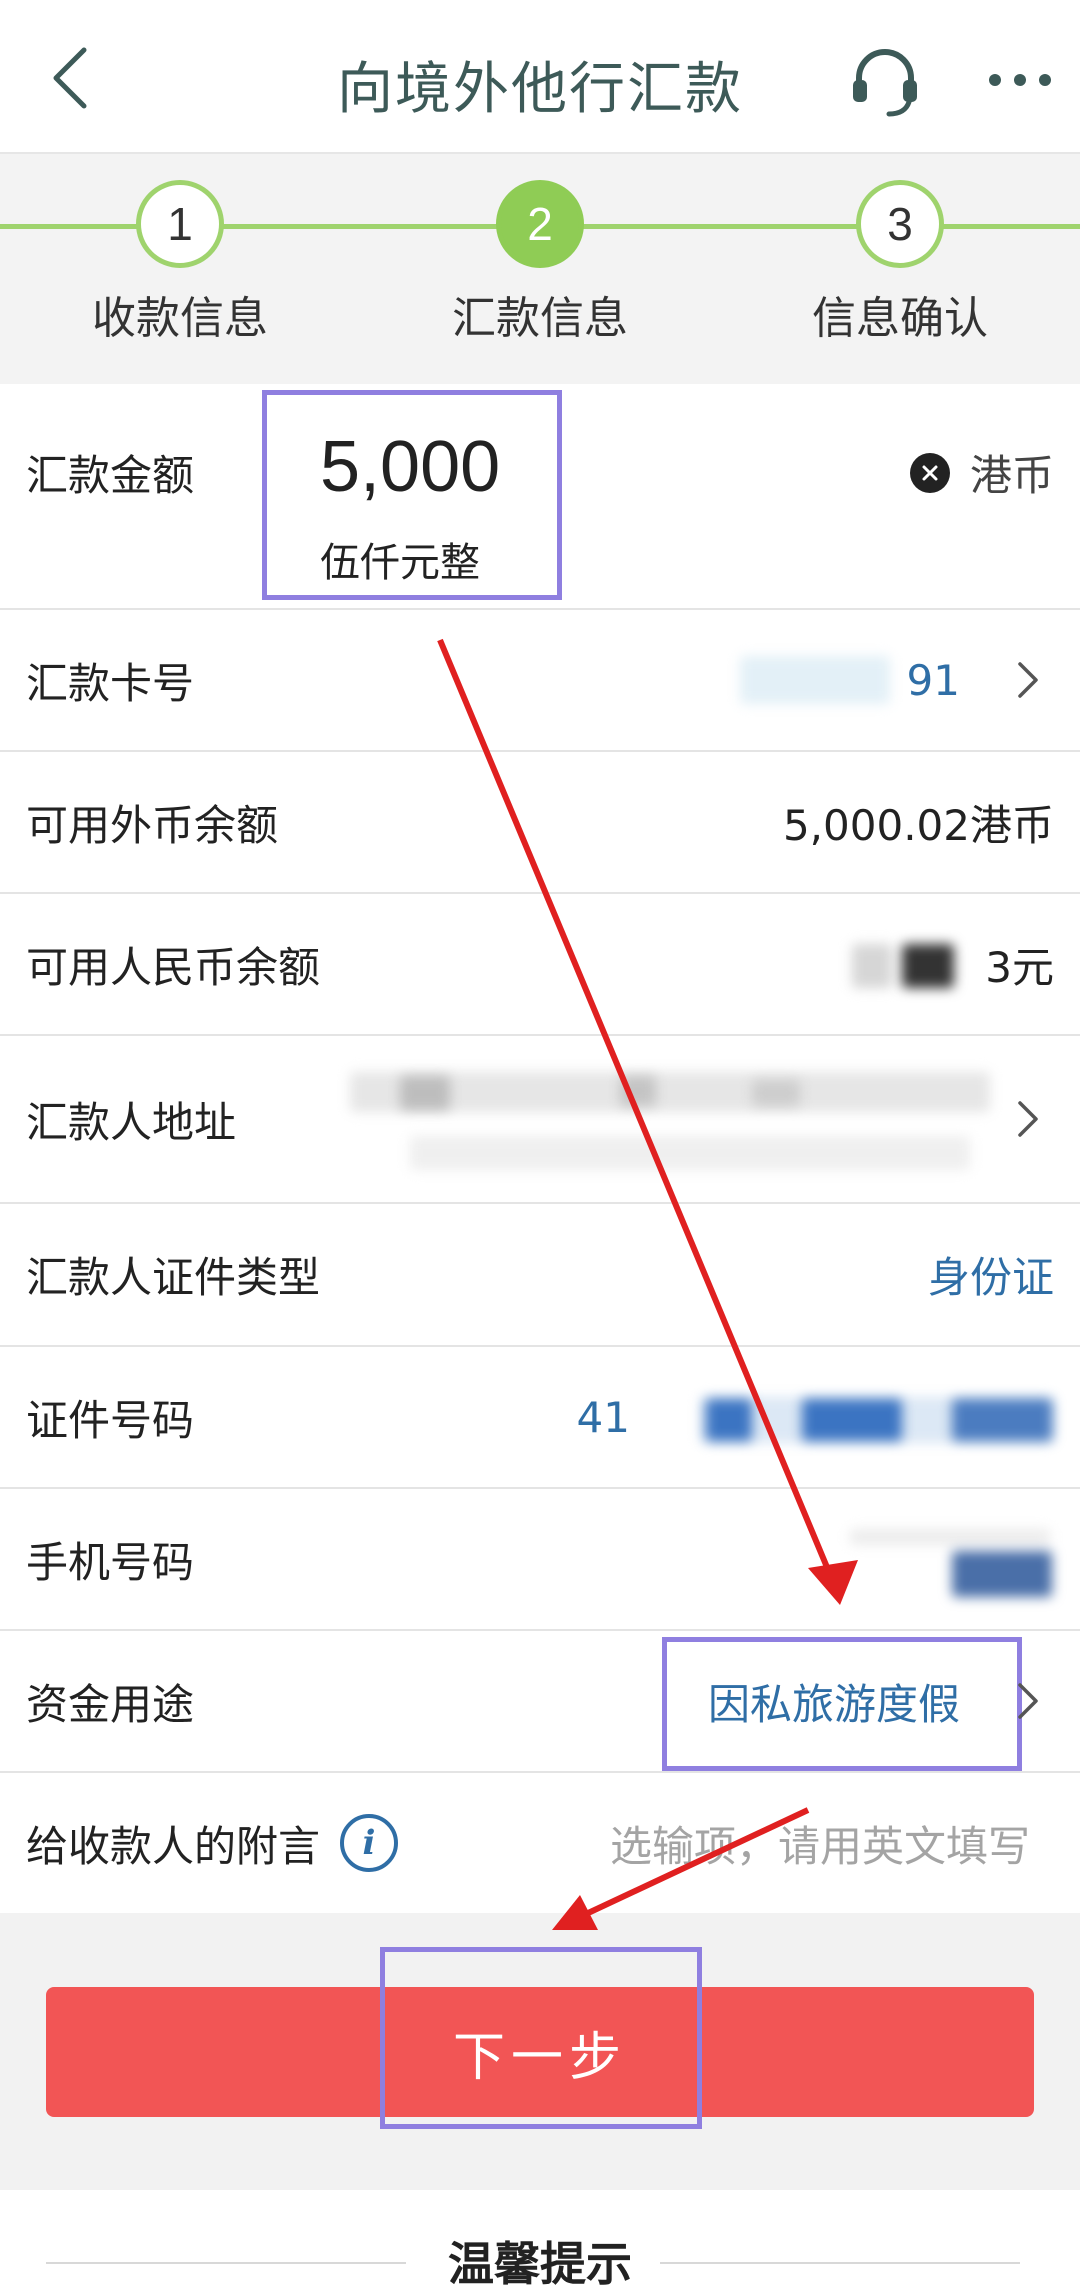 The image size is (1080, 2291). I want to click on remark-label: 给收款人的附言, so click(173, 1846).